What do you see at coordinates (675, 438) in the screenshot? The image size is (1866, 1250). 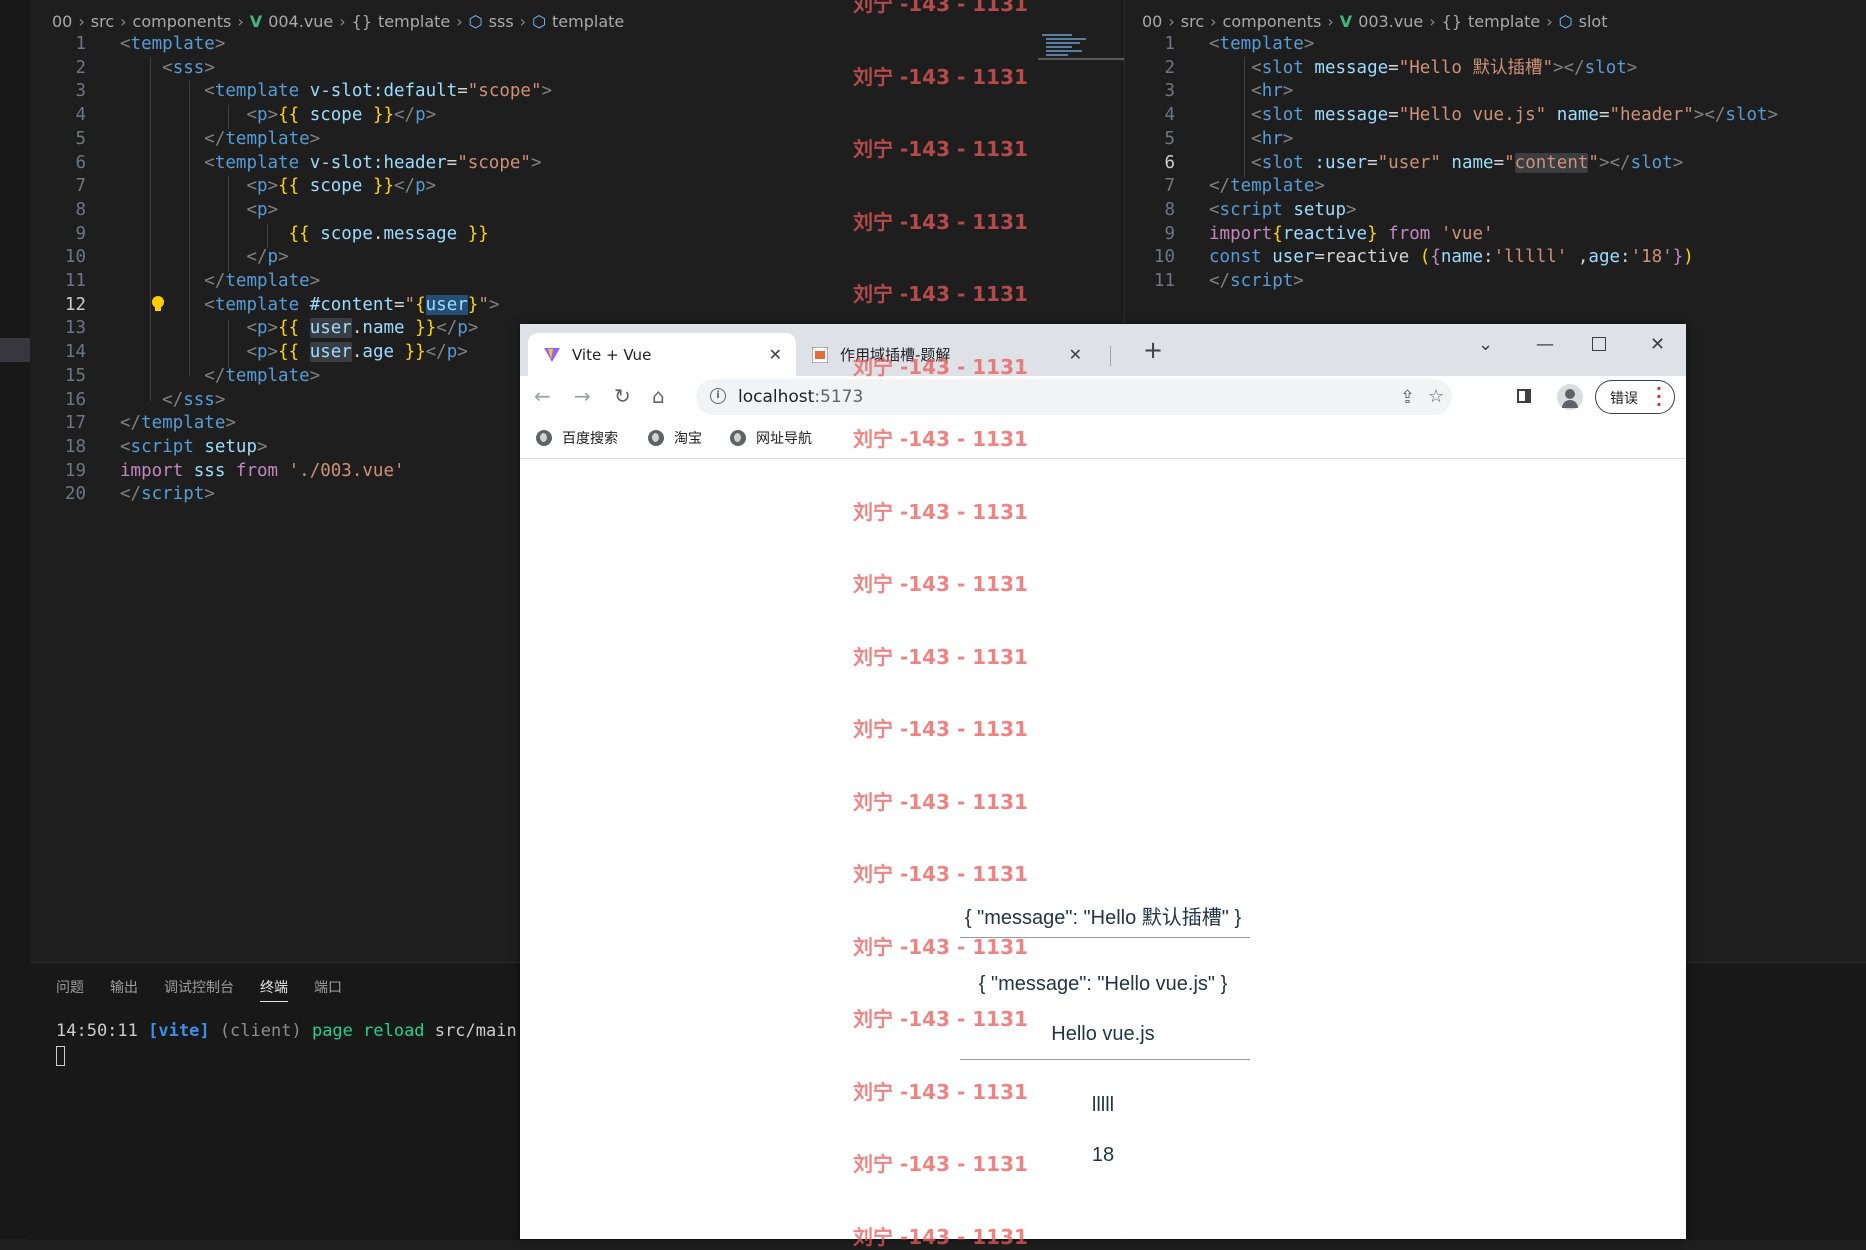 I see `bookmark-item: 淘宝` at bounding box center [675, 438].